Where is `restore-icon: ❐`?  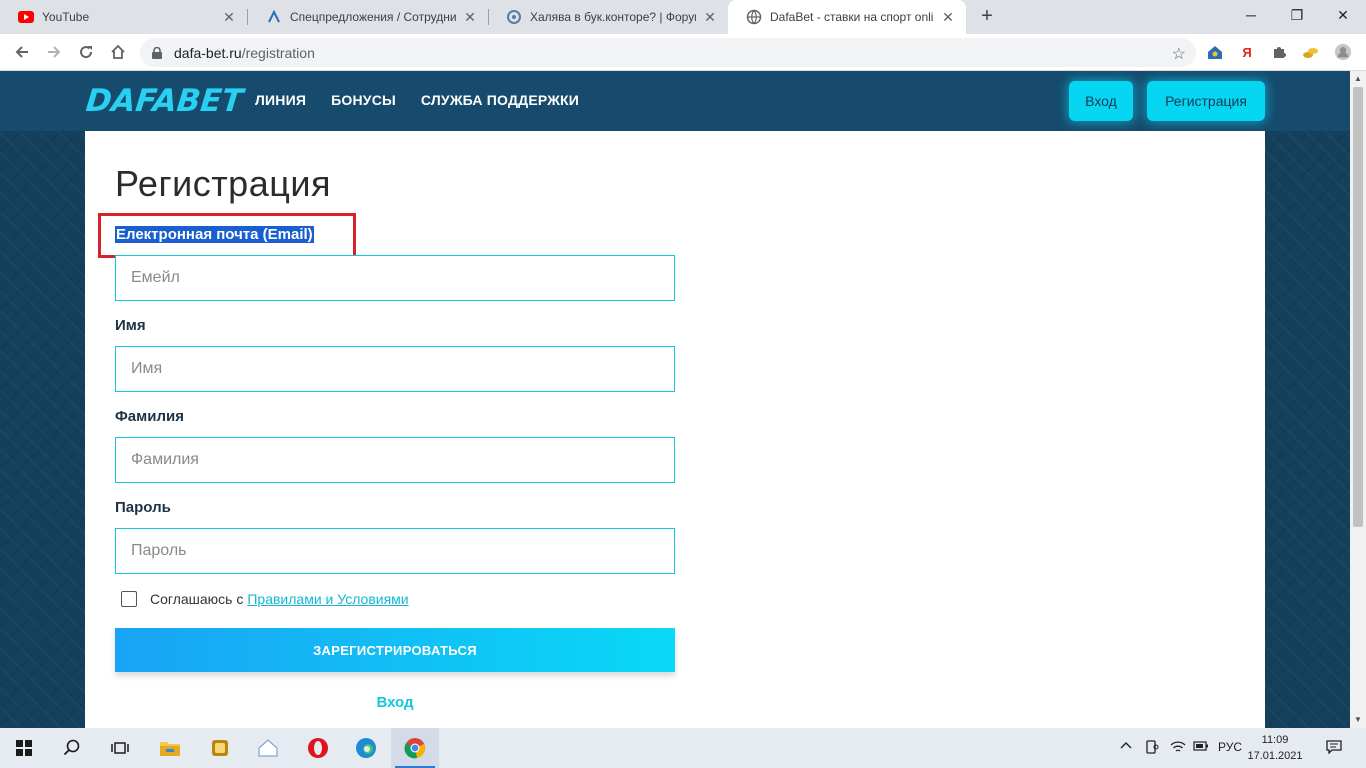 restore-icon: ❐ is located at coordinates (1297, 15).